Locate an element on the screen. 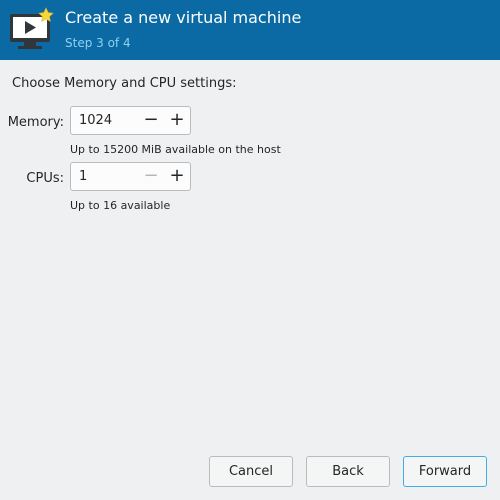 This screenshot has width=500, height=500. cpus-increment-button: + is located at coordinates (177, 176).